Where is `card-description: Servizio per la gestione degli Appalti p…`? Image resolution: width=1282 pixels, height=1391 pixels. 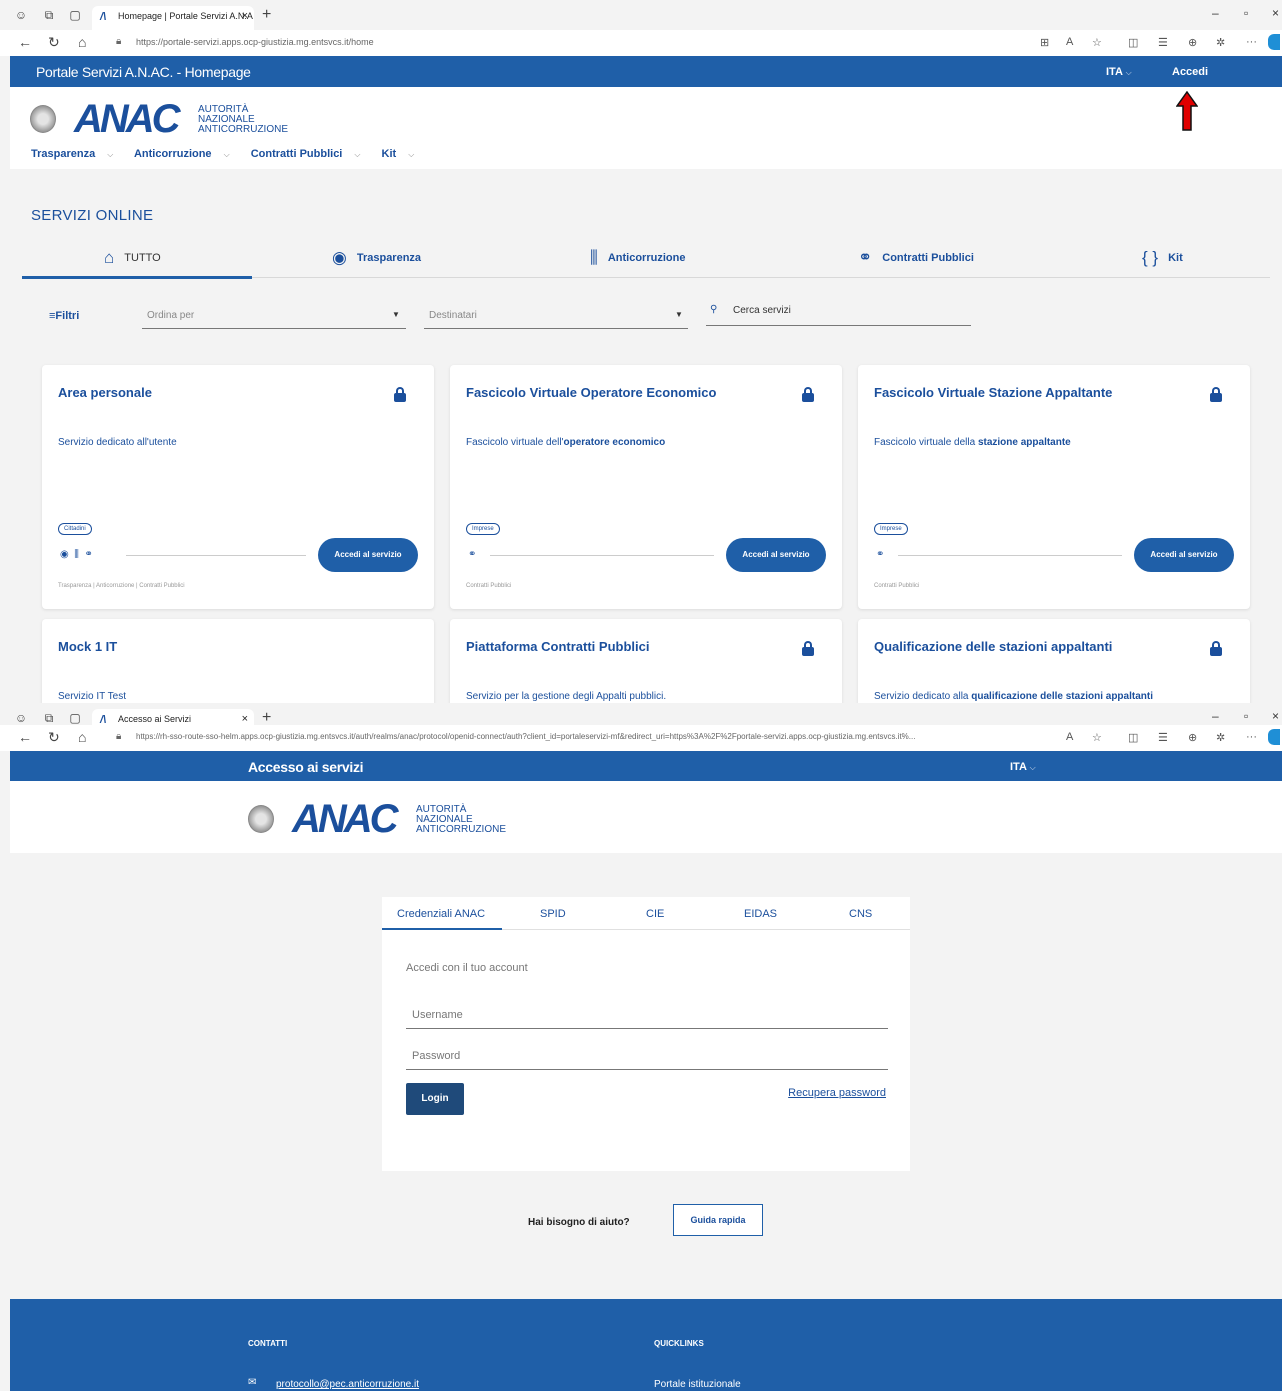 card-description: Servizio per la gestione degli Appalti p… is located at coordinates (566, 696).